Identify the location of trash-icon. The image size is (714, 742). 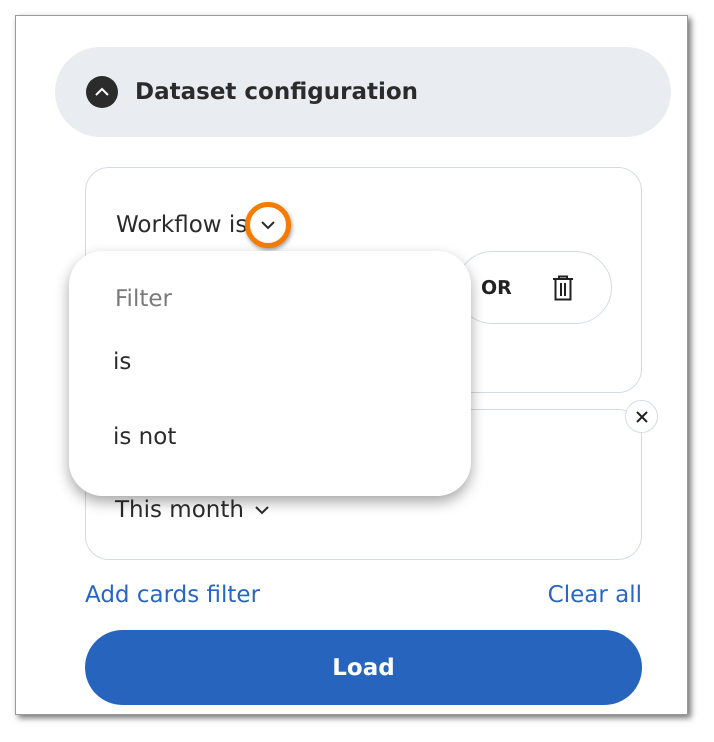
(563, 287).